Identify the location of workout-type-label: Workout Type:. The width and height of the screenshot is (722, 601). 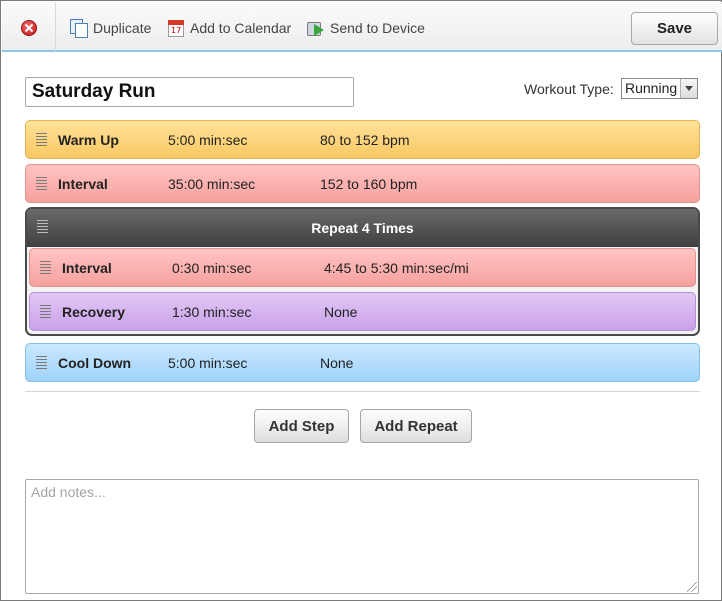
(569, 89).